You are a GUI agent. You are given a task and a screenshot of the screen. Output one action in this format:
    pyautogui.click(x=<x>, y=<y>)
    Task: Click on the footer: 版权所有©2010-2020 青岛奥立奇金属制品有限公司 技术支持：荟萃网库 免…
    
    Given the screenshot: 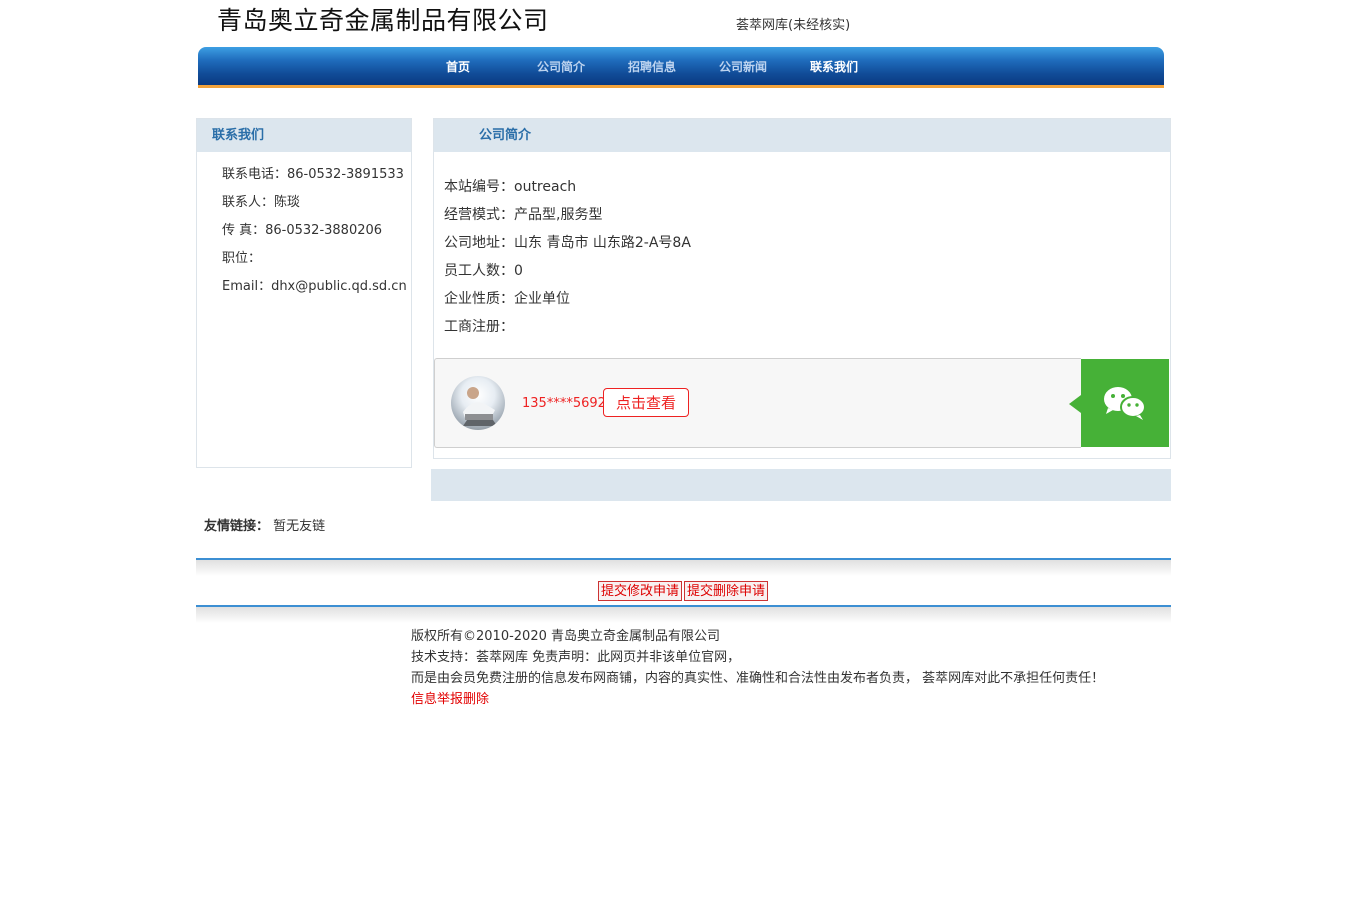 What is the action you would take?
    pyautogui.click(x=757, y=668)
    